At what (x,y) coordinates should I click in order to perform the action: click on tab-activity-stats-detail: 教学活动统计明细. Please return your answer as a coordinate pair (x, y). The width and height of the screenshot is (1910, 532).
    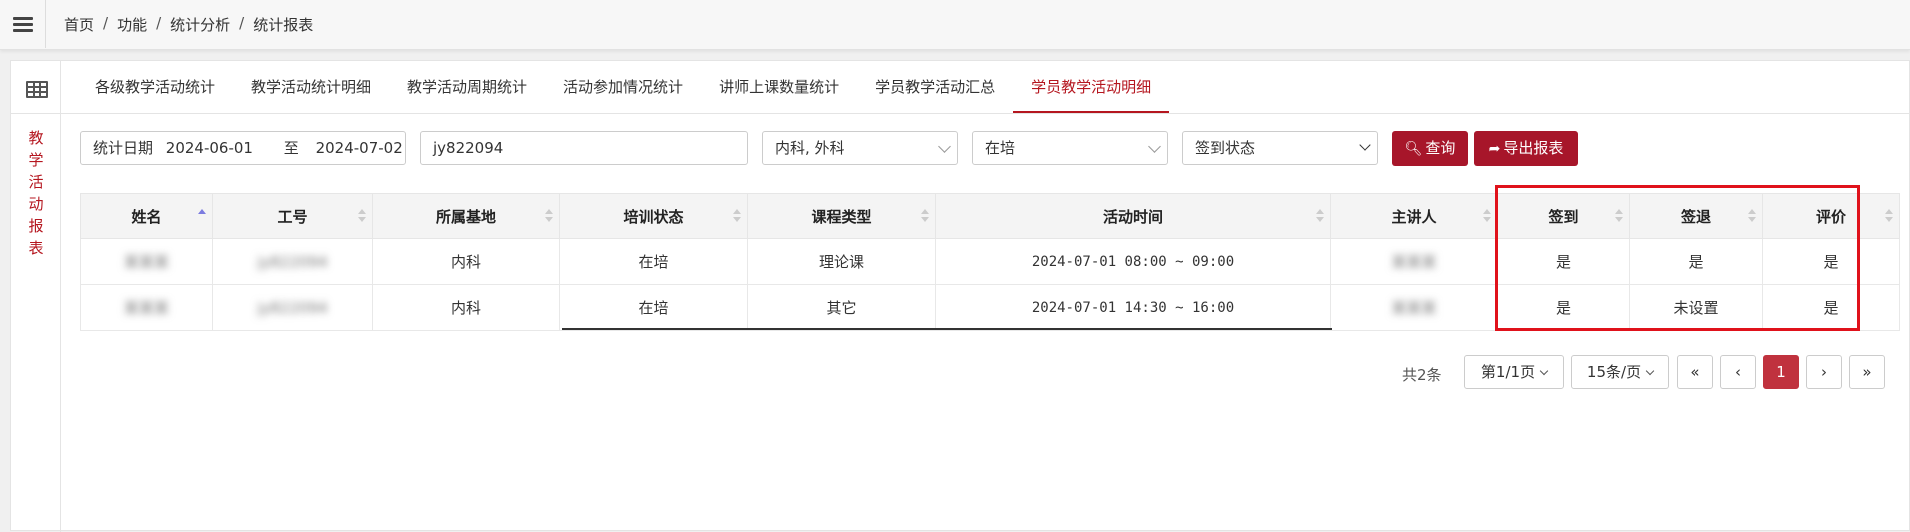
    Looking at the image, I should click on (311, 87).